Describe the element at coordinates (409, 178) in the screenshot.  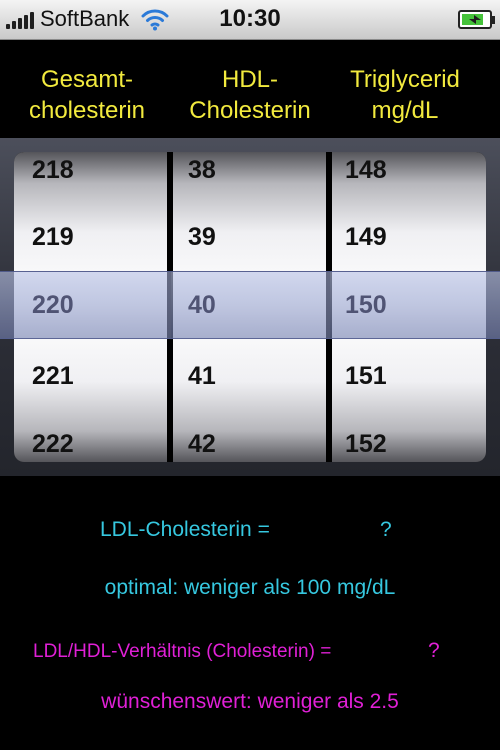
I see `wheel-option: 148` at that location.